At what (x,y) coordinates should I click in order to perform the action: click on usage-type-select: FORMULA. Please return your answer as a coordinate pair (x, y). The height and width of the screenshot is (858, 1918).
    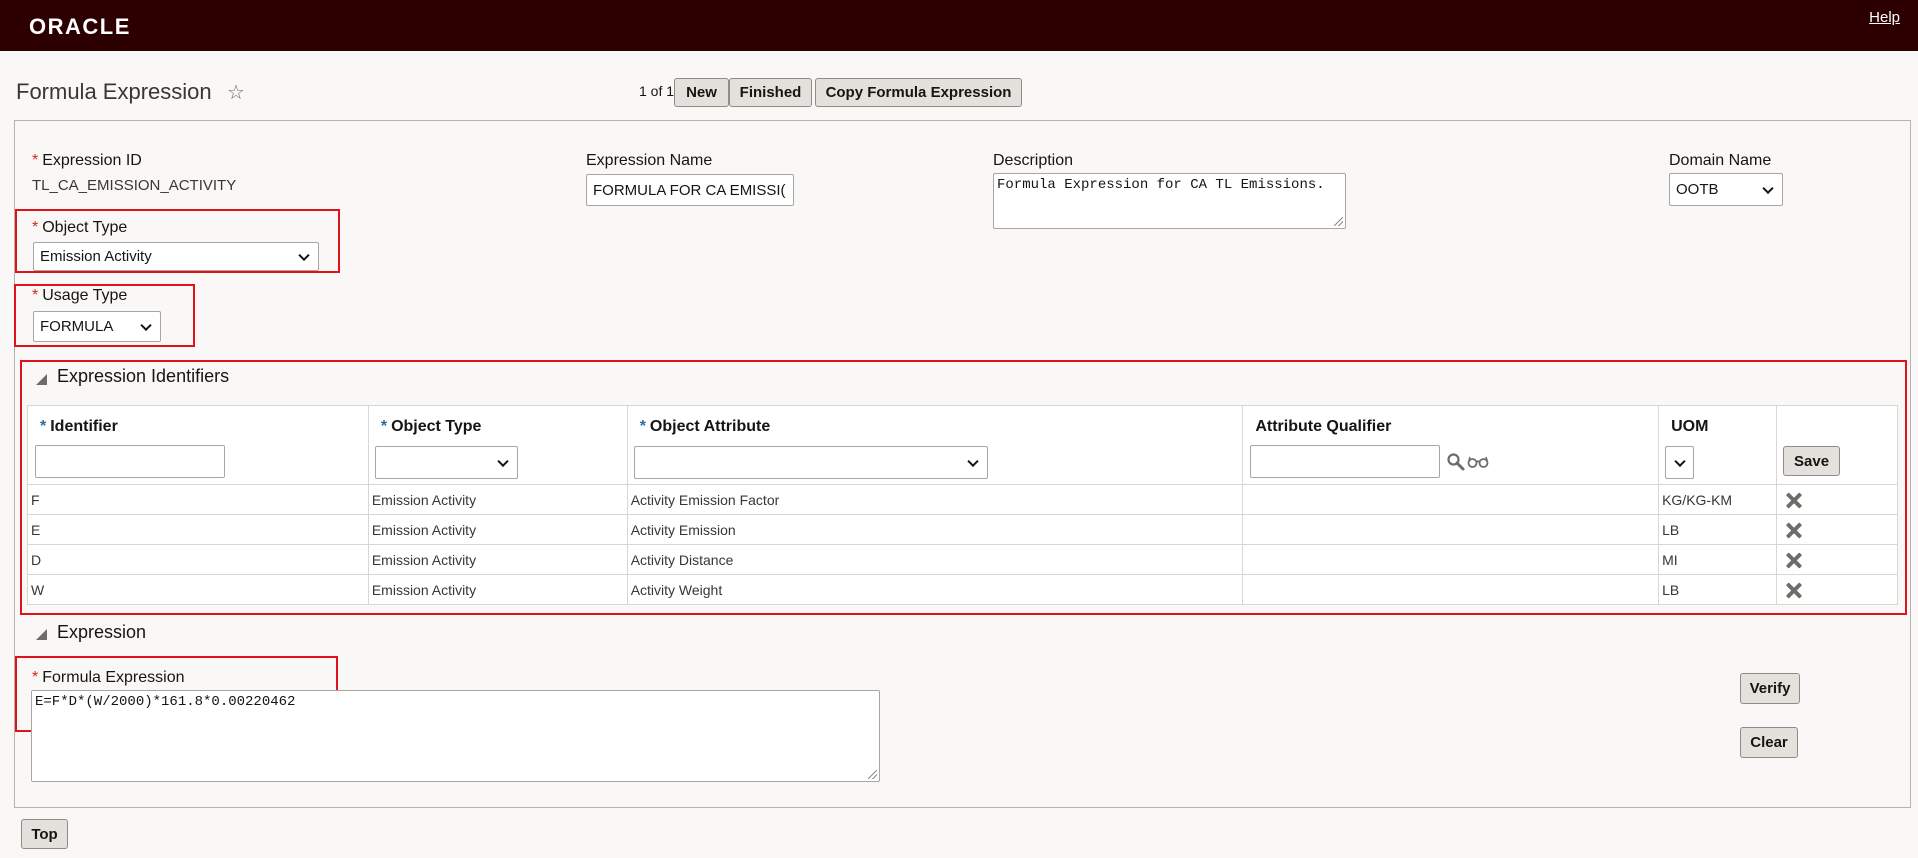
    Looking at the image, I should click on (97, 326).